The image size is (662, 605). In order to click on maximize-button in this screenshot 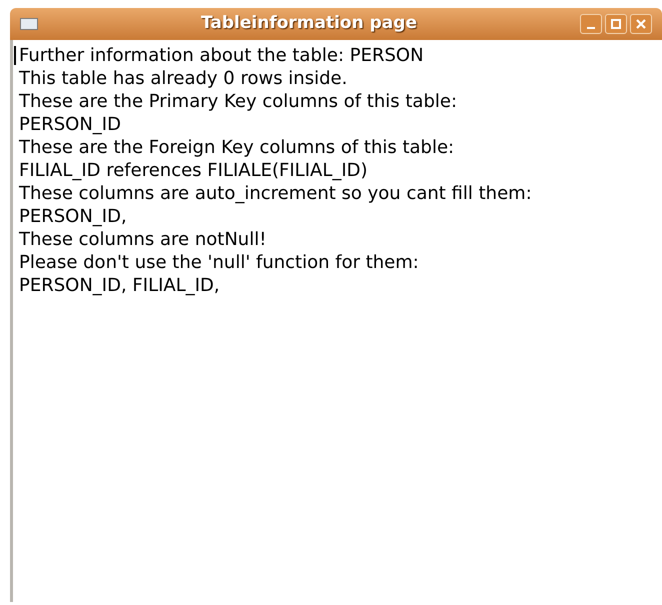, I will do `click(616, 24)`.